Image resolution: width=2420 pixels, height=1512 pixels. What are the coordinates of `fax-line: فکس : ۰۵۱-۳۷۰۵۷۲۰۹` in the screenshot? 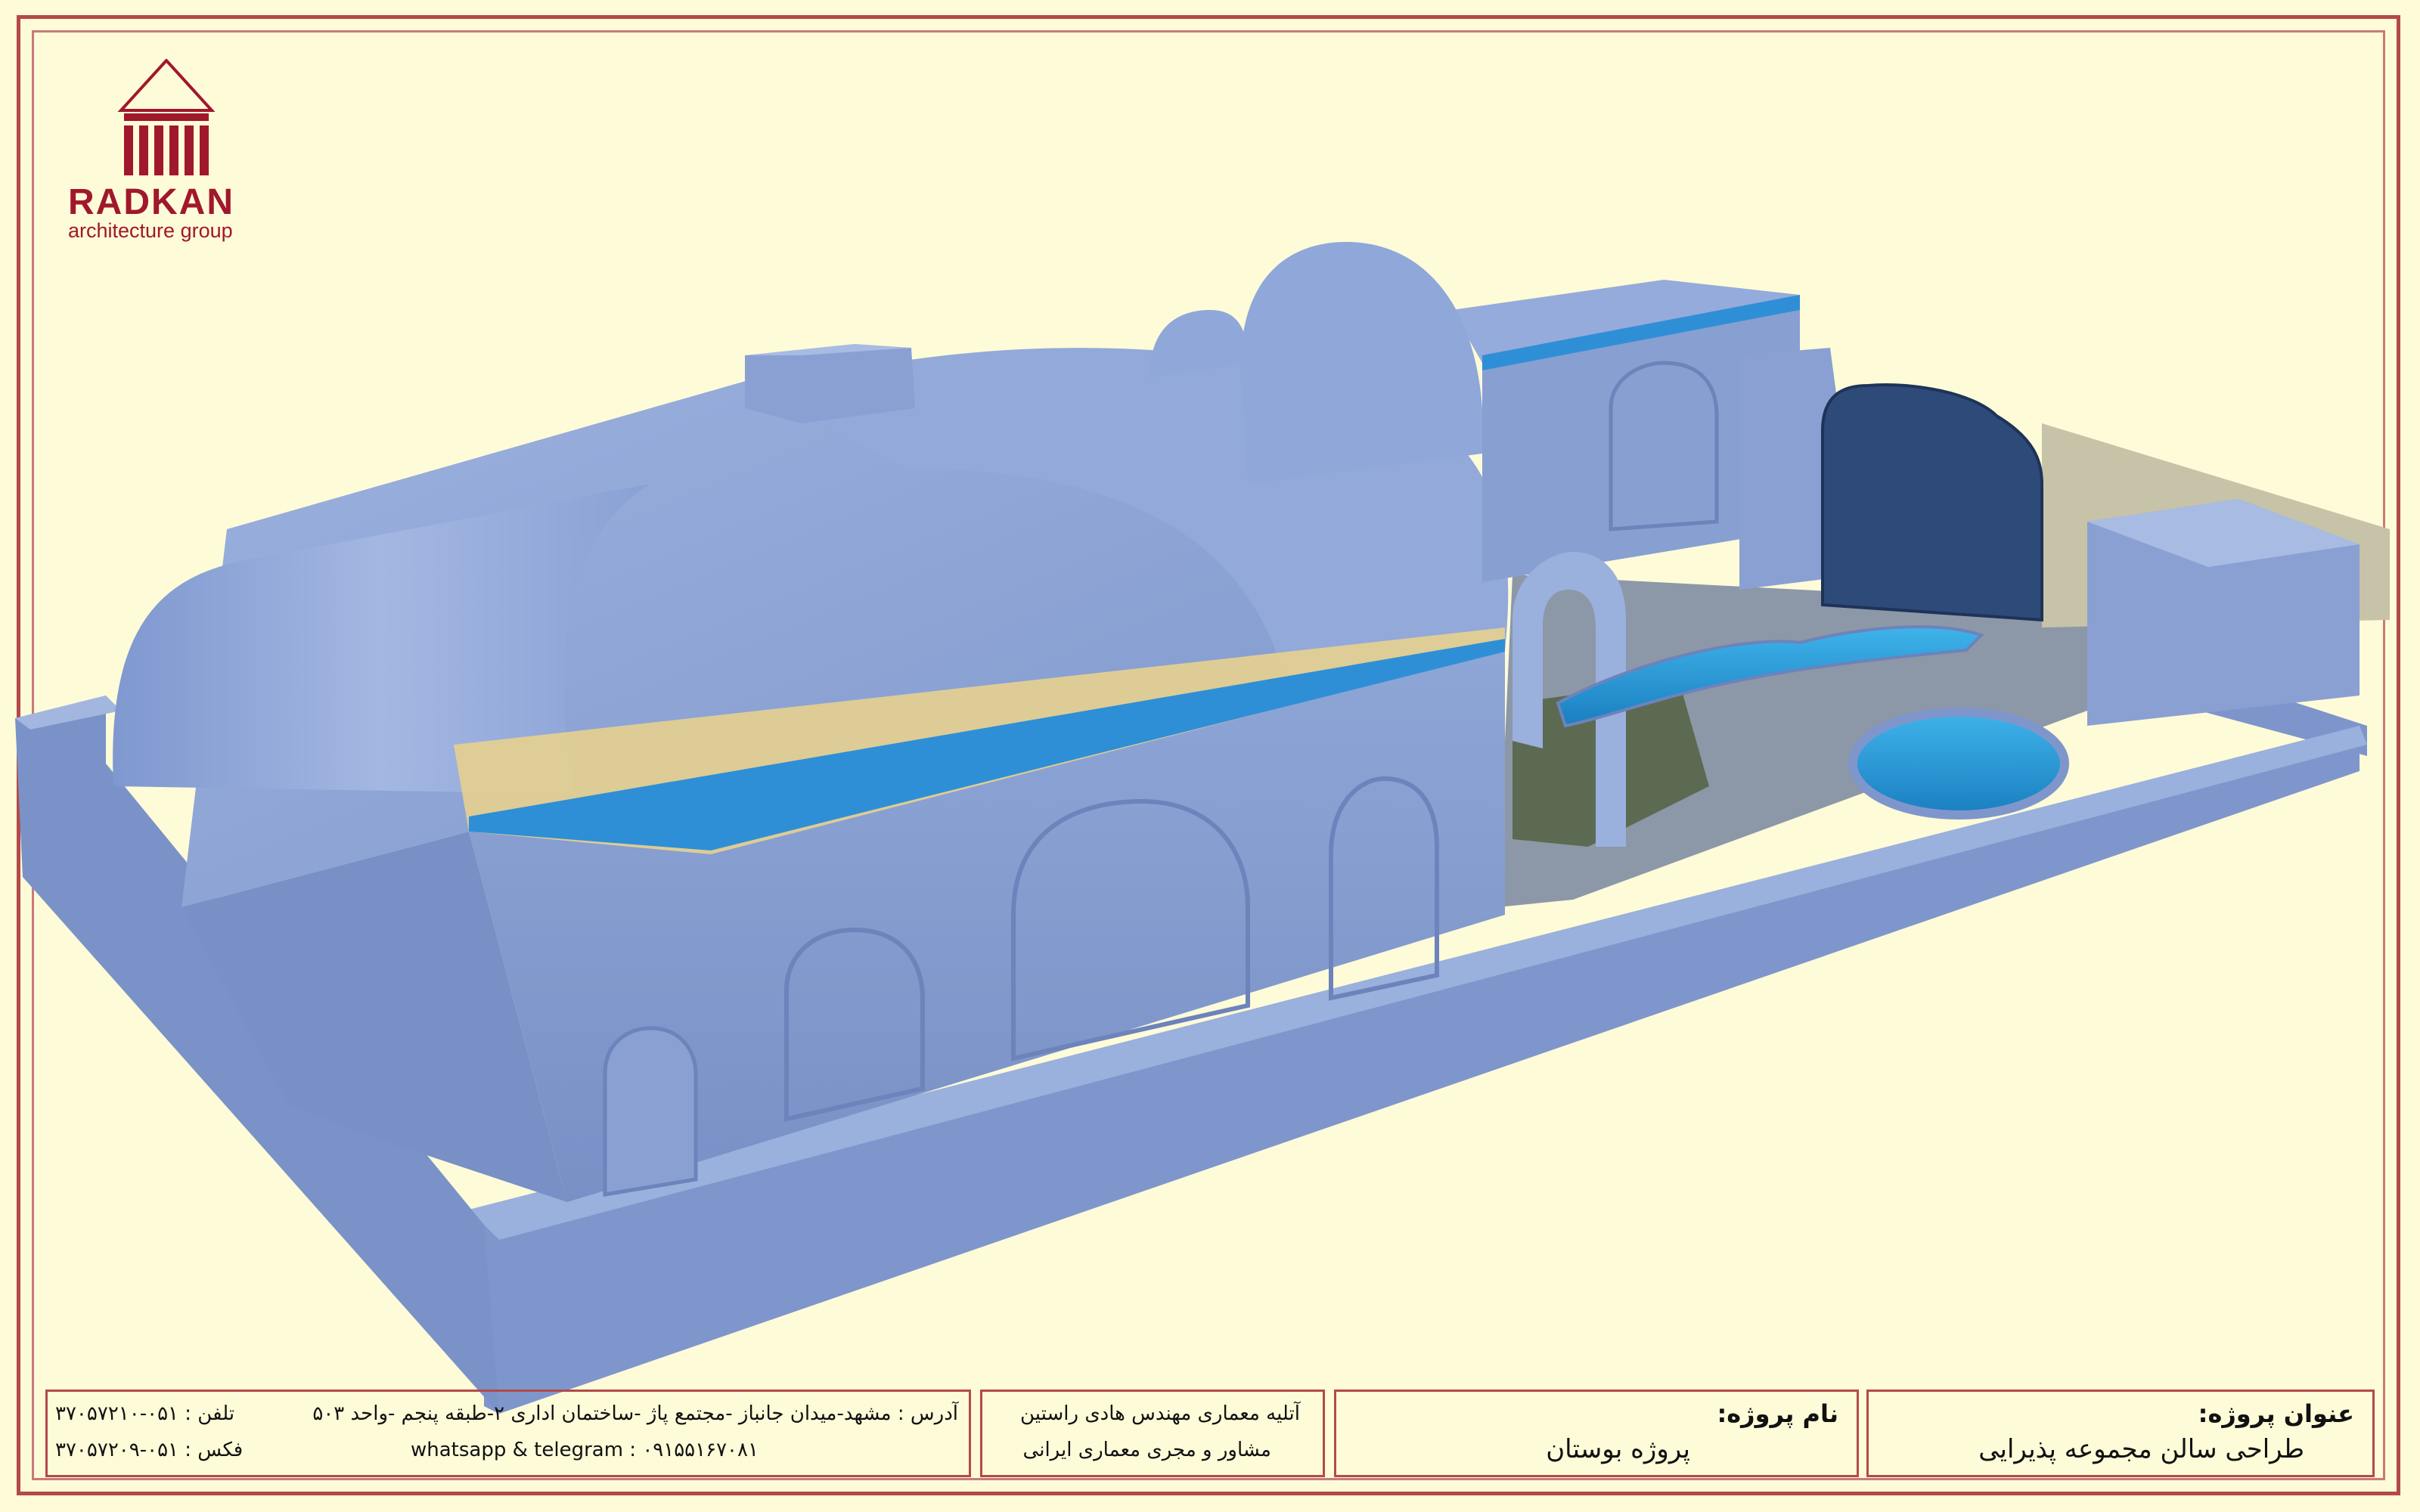 It's located at (149, 1450).